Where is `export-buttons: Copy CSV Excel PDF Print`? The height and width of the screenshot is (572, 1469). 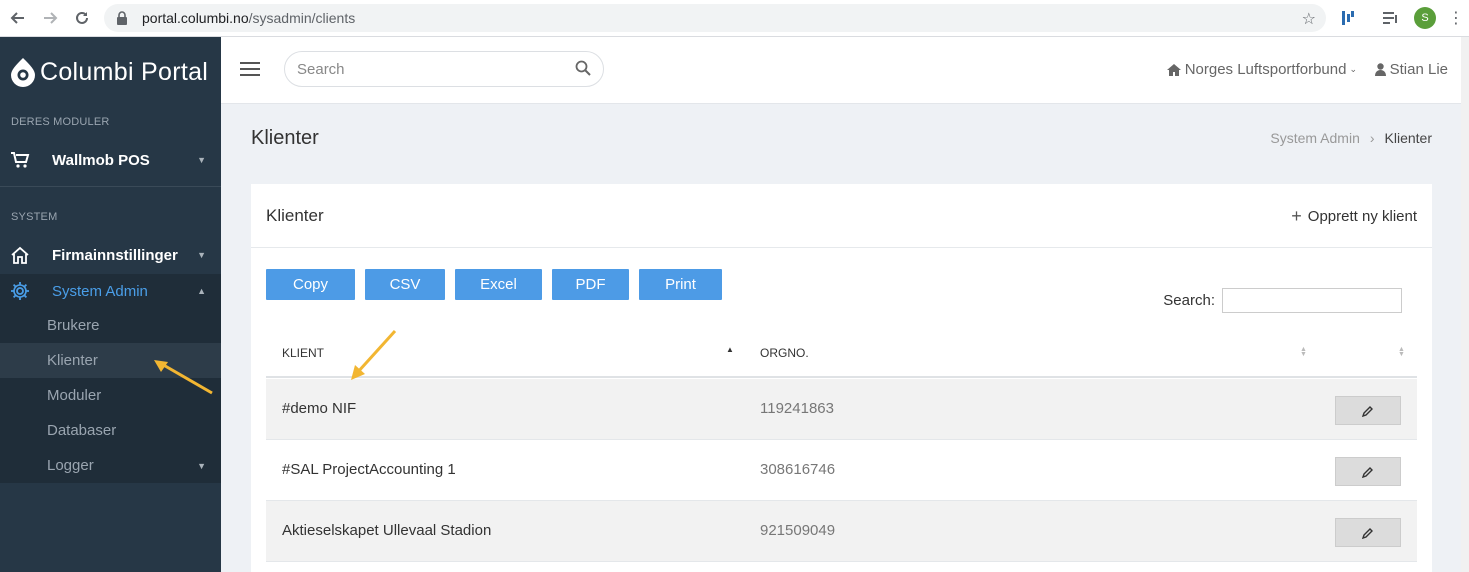
export-buttons: Copy CSV Excel PDF Print is located at coordinates (499, 284).